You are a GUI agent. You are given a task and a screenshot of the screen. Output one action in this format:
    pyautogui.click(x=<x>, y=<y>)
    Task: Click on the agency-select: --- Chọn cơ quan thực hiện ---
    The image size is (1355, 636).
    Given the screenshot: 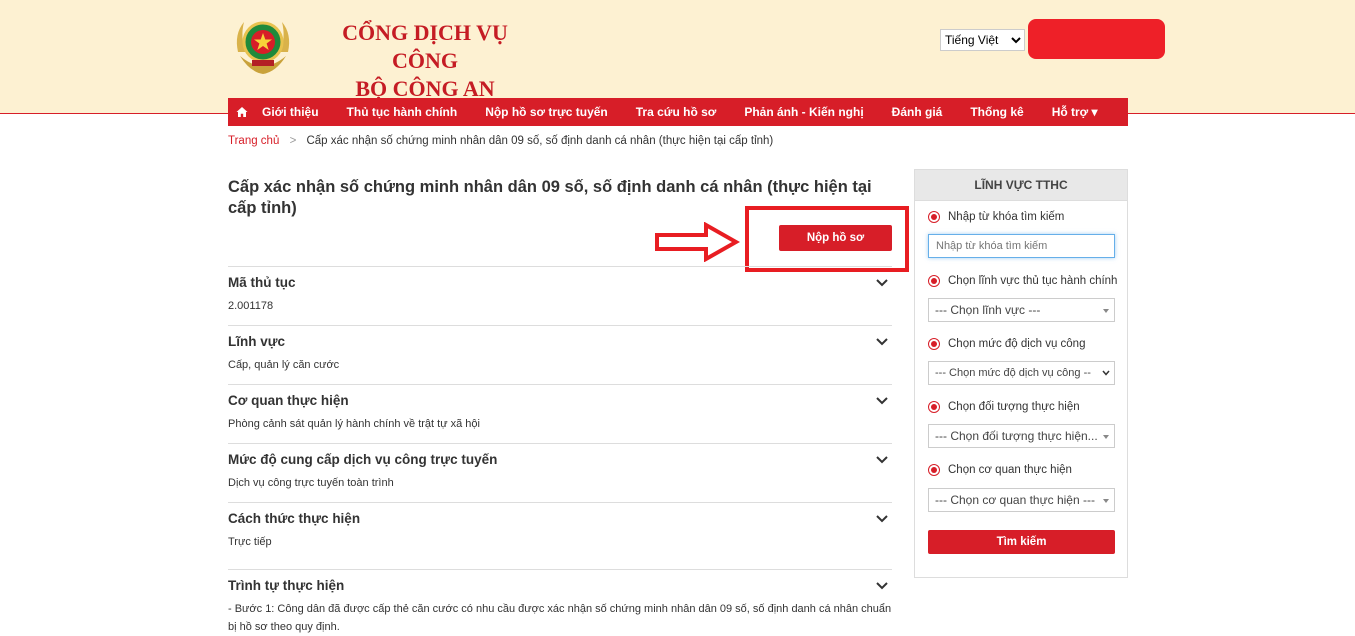 What is the action you would take?
    pyautogui.click(x=1021, y=500)
    